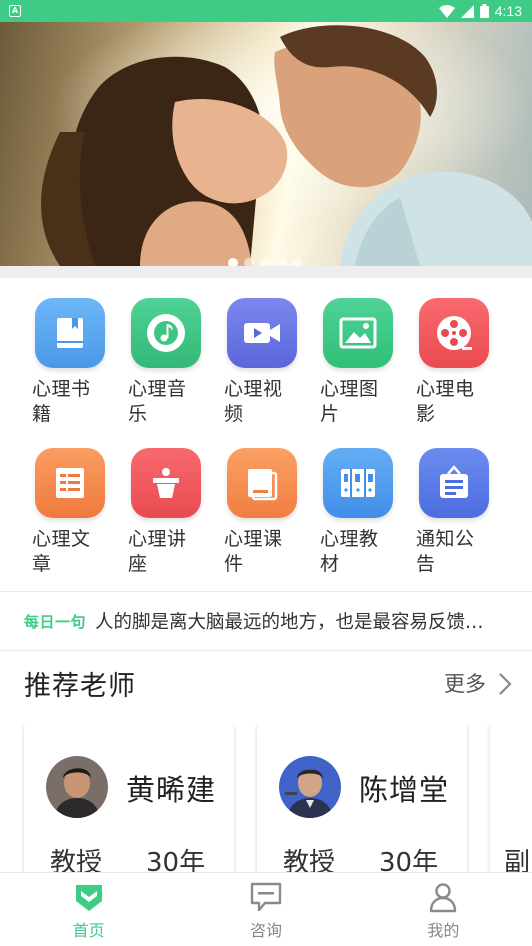 This screenshot has width=532, height=946. What do you see at coordinates (166, 373) in the screenshot?
I see `category-psych-music: 心理音乐` at bounding box center [166, 373].